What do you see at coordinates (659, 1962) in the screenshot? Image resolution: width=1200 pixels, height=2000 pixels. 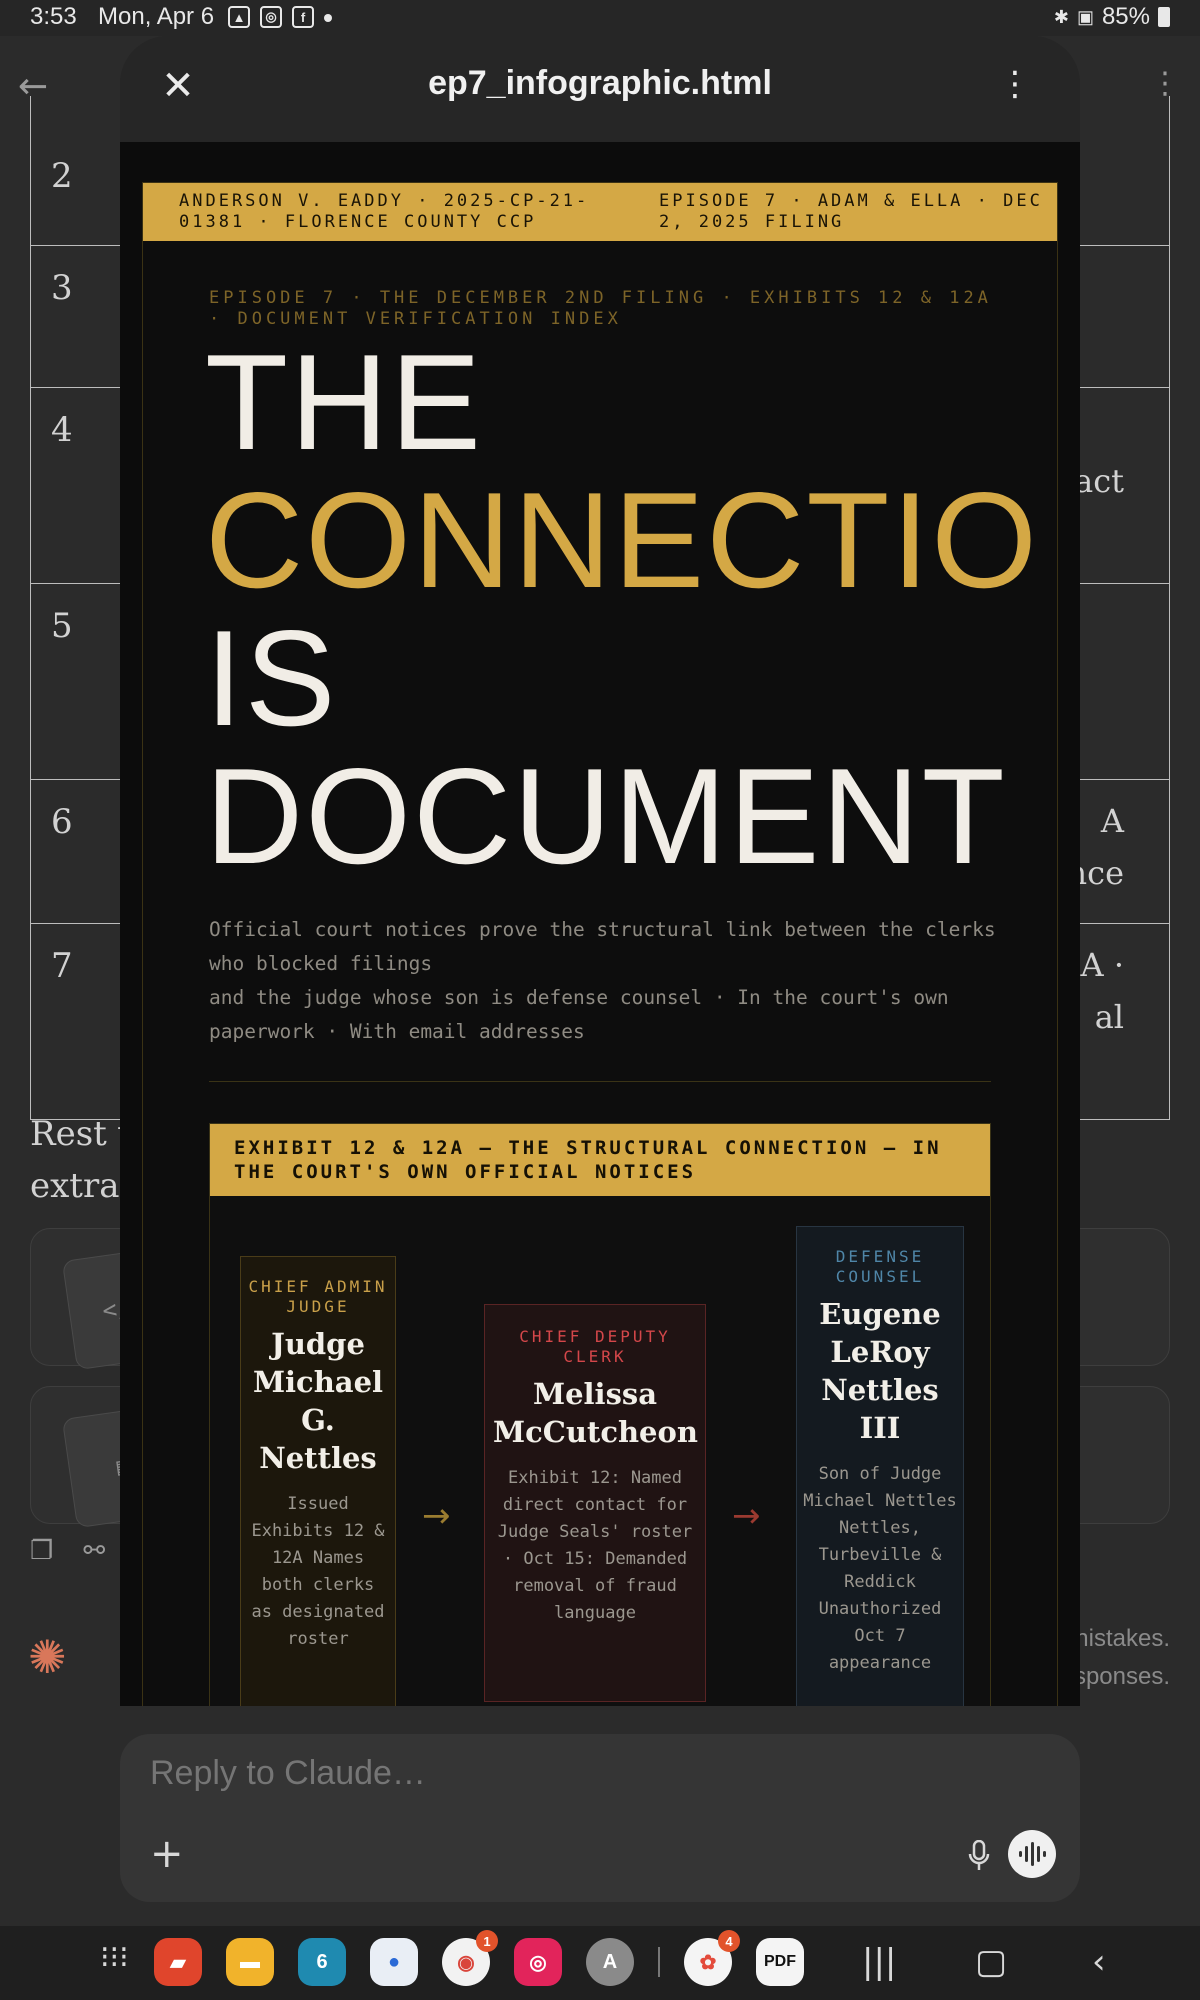 I see `dock-separator` at bounding box center [659, 1962].